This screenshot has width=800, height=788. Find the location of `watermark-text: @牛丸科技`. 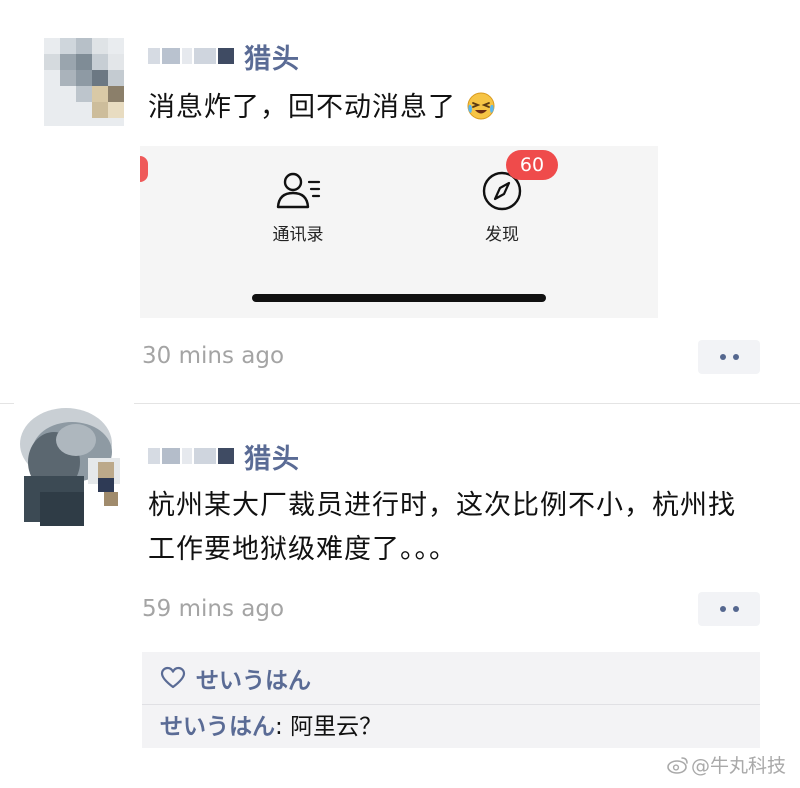

watermark-text: @牛丸科技 is located at coordinates (738, 766).